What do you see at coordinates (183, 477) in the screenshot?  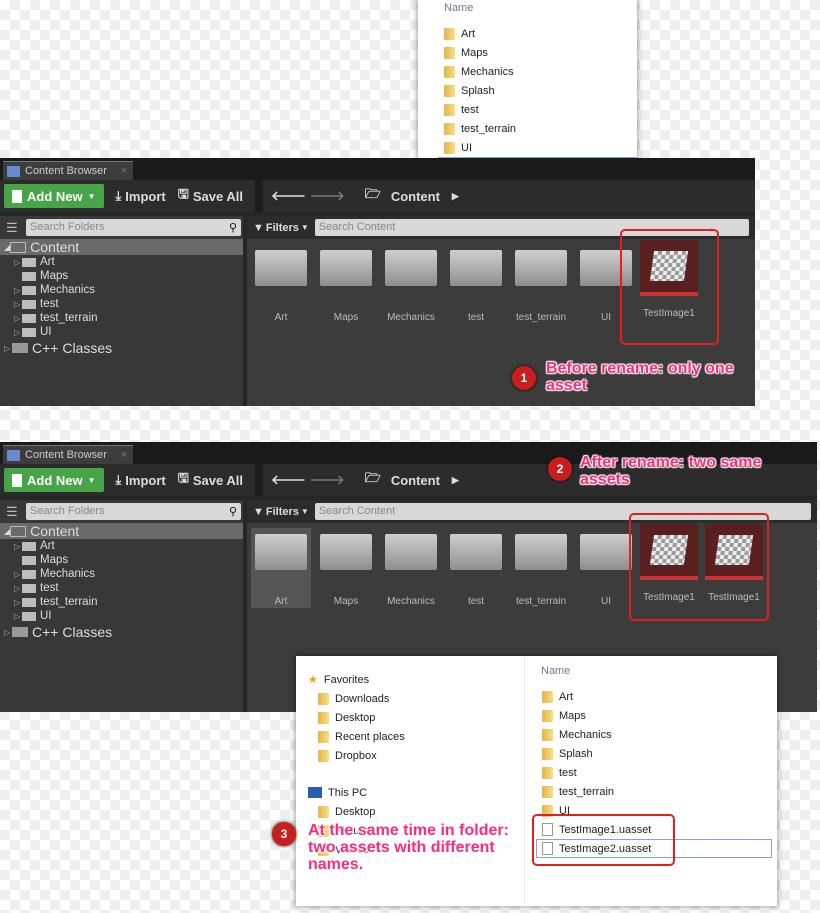 I see `save-icon: 🖫` at bounding box center [183, 477].